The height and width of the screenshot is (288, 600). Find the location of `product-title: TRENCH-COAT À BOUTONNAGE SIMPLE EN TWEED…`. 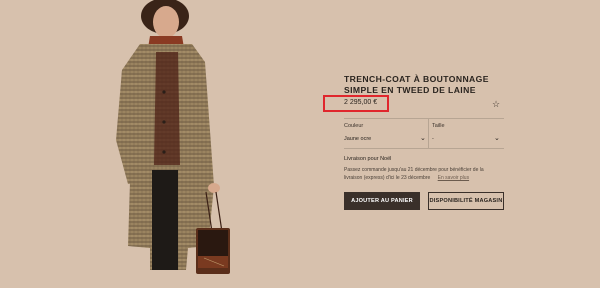

product-title: TRENCH-COAT À BOUTONNAGE SIMPLE EN TWEED… is located at coordinates (425, 85).